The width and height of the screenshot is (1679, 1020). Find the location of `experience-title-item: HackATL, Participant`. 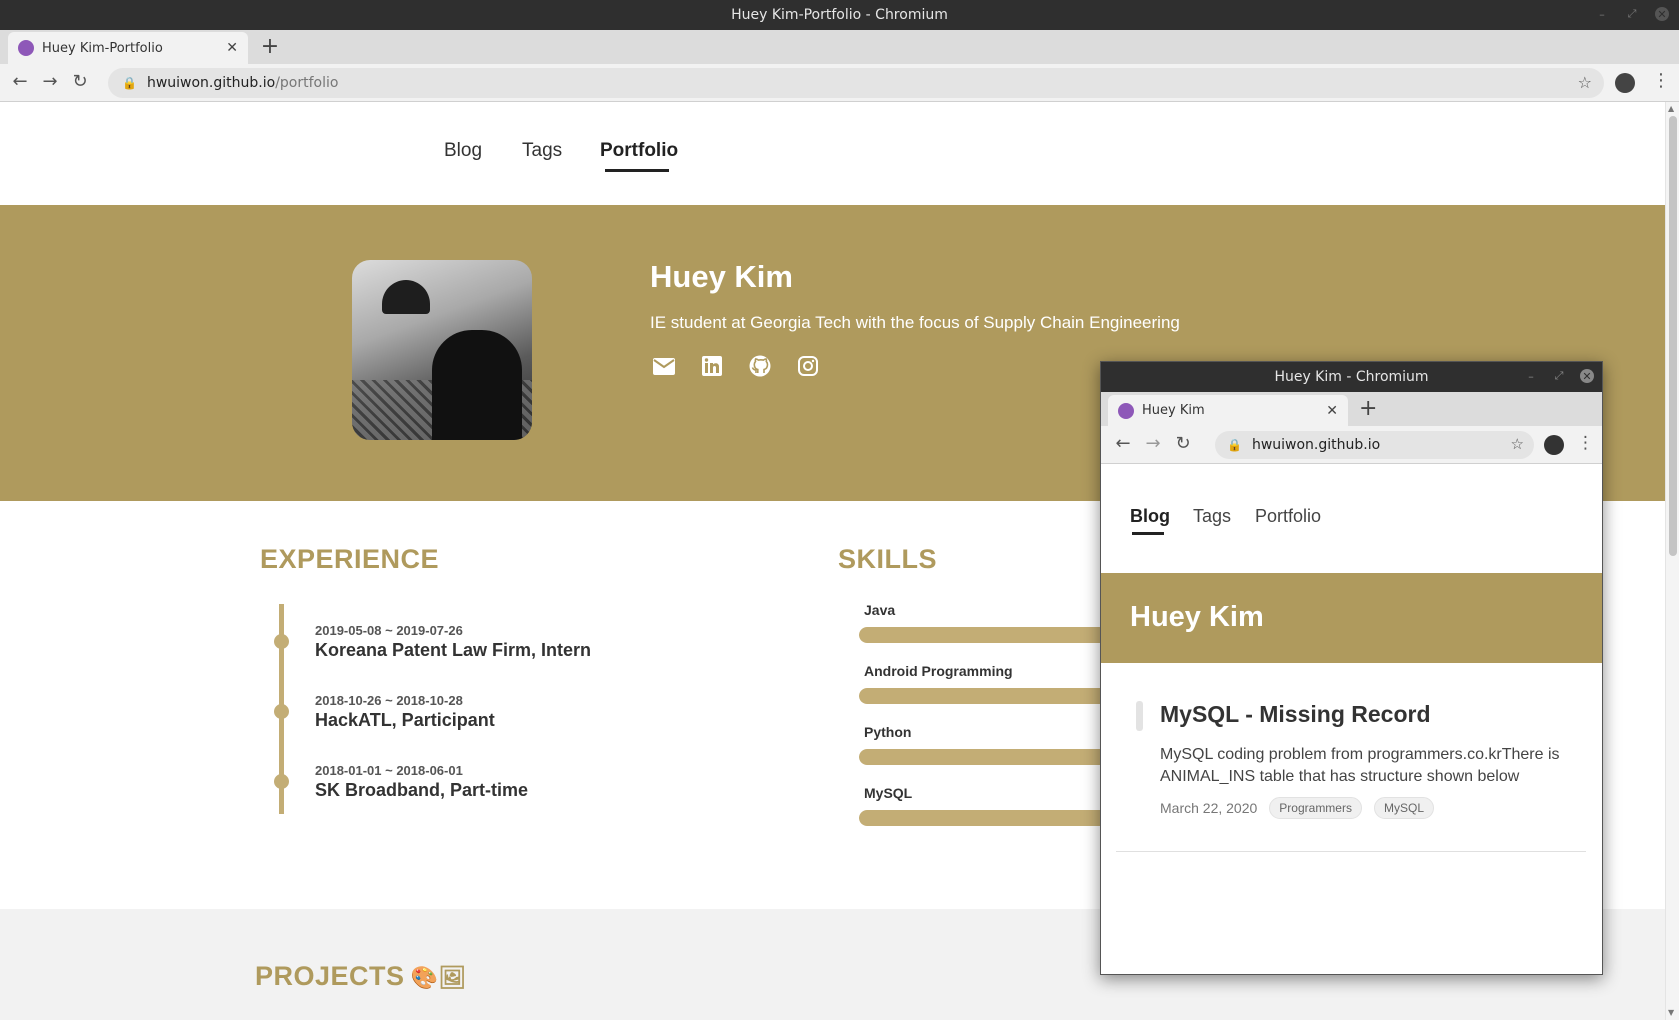

experience-title-item: HackATL, Participant is located at coordinates (405, 720).